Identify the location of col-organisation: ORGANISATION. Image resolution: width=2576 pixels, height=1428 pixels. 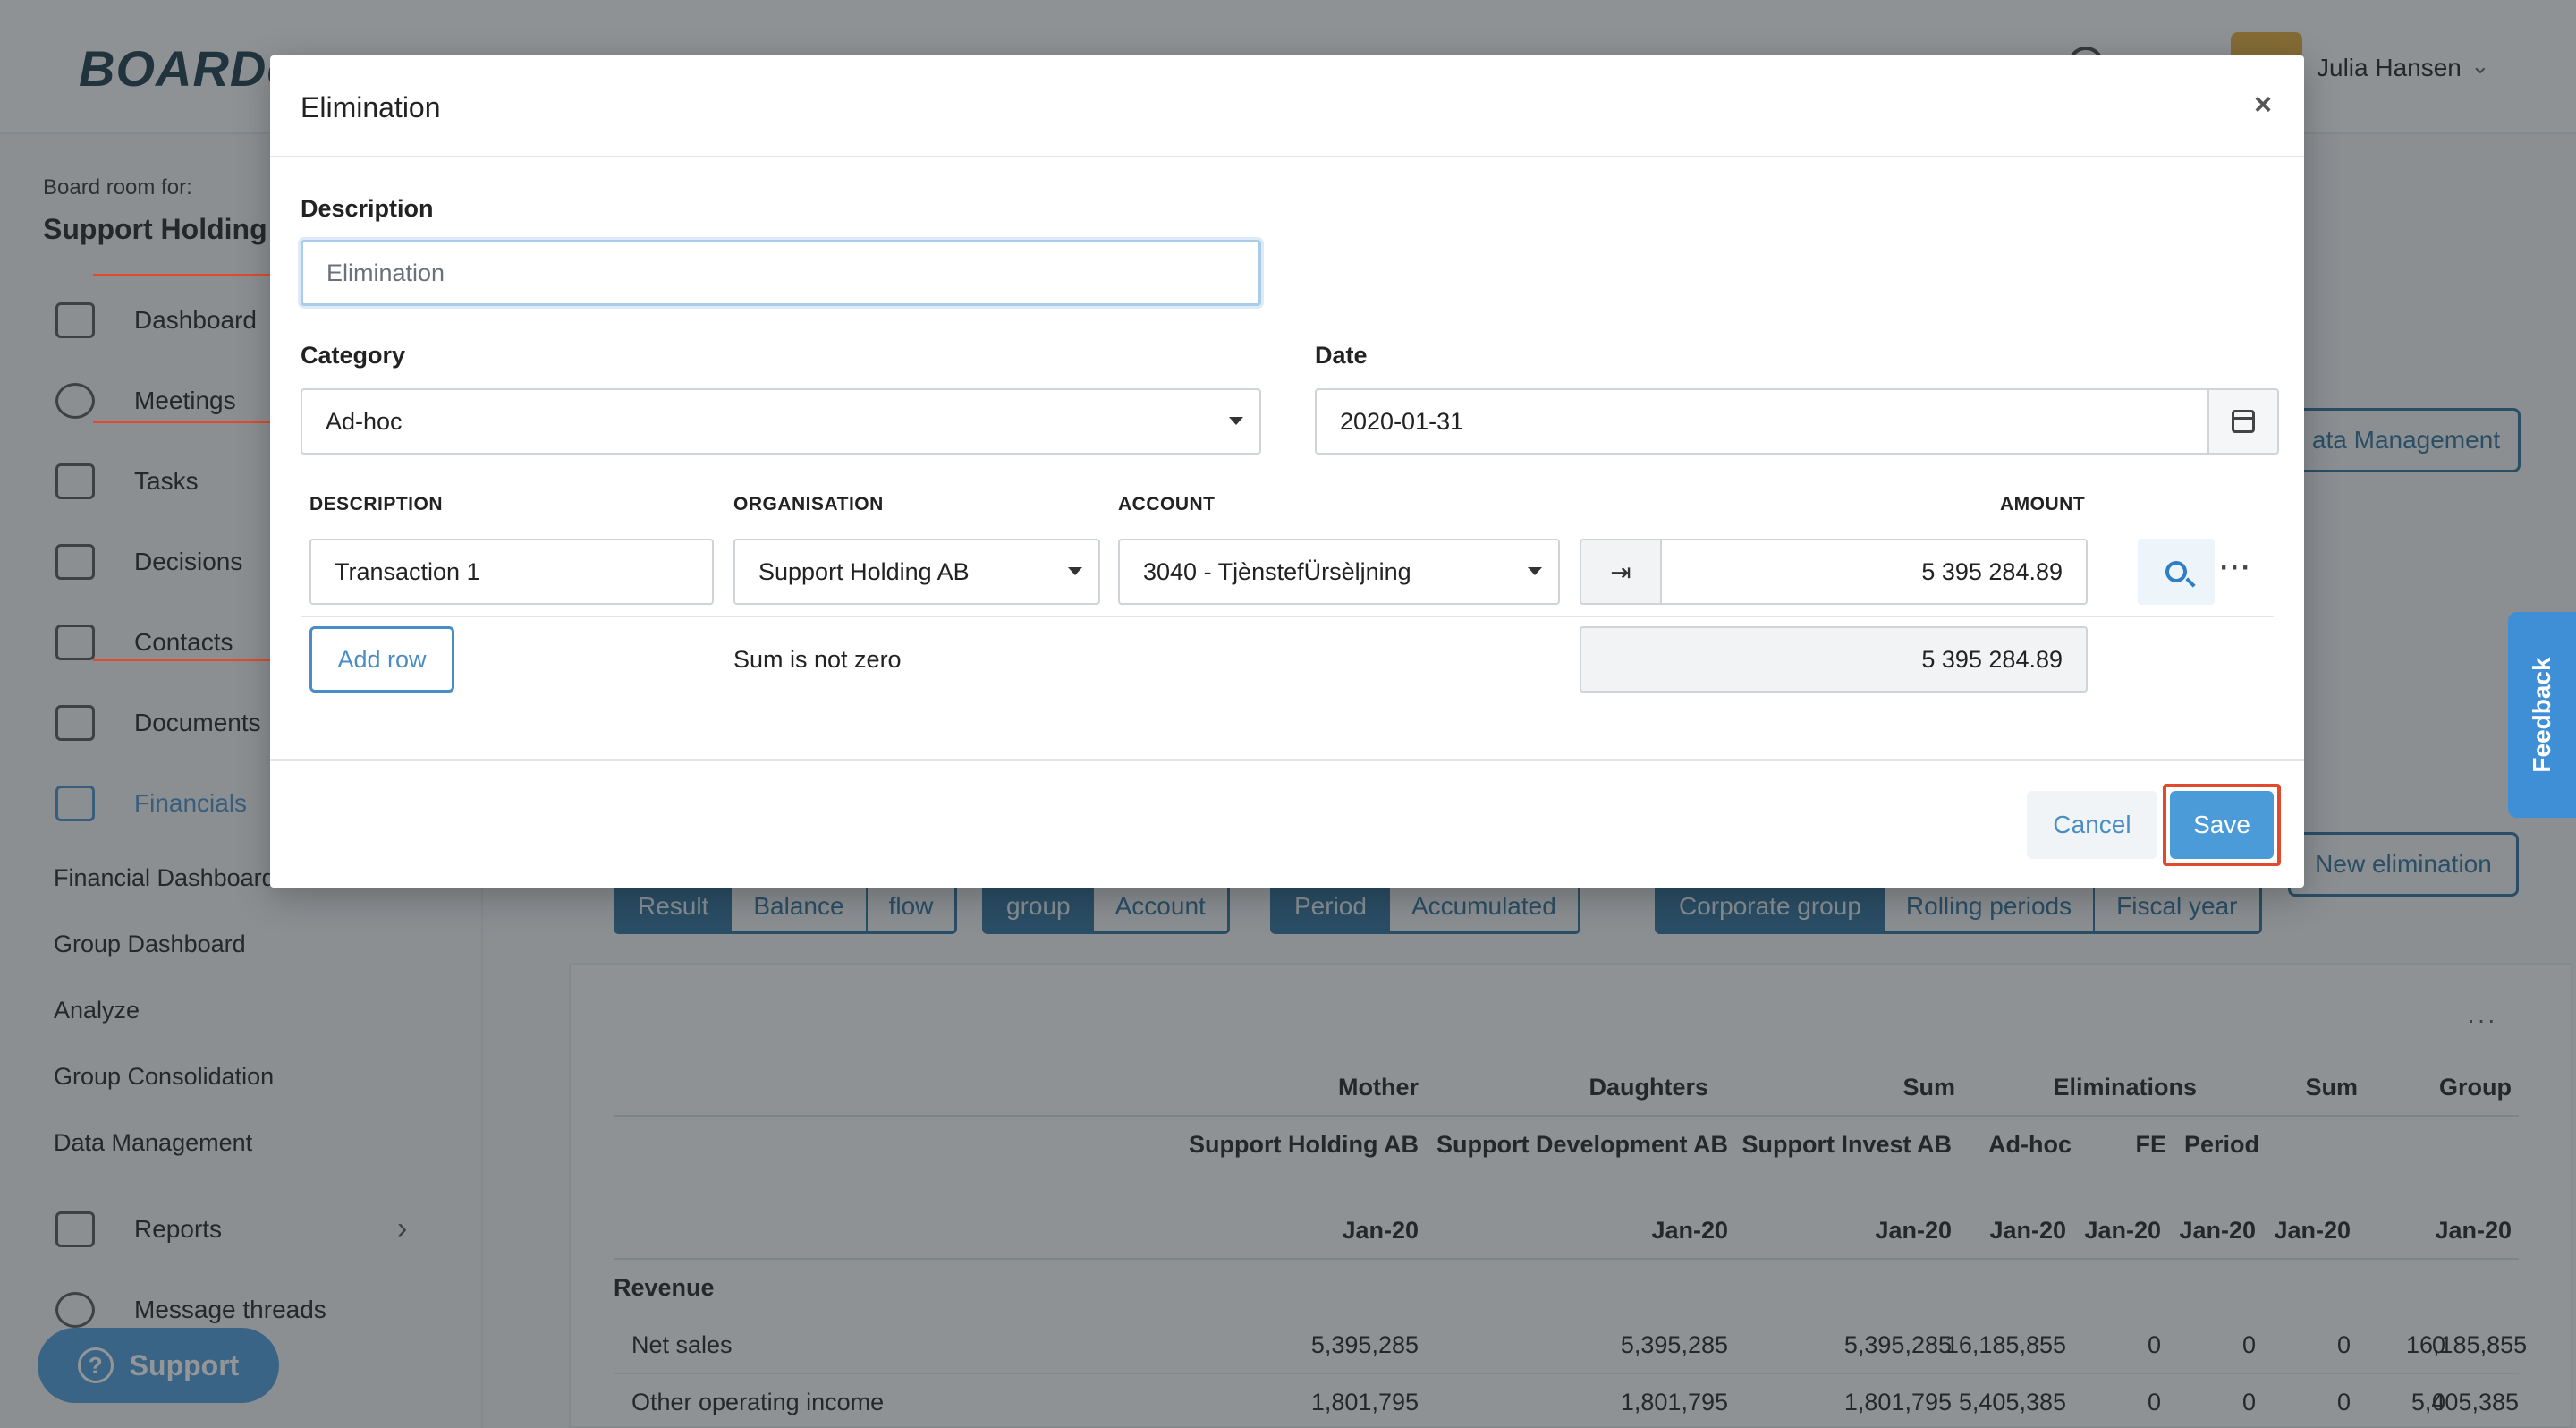
(808, 504).